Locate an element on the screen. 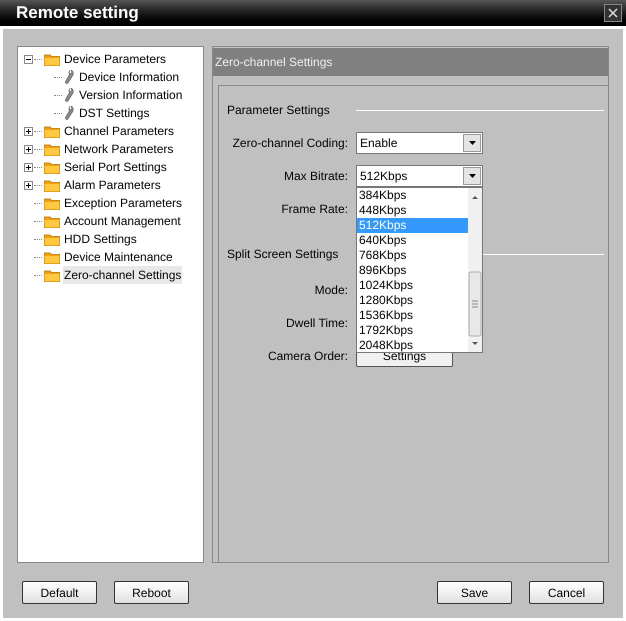 The height and width of the screenshot is (621, 626). tree-item: Network Parameters is located at coordinates (118, 149).